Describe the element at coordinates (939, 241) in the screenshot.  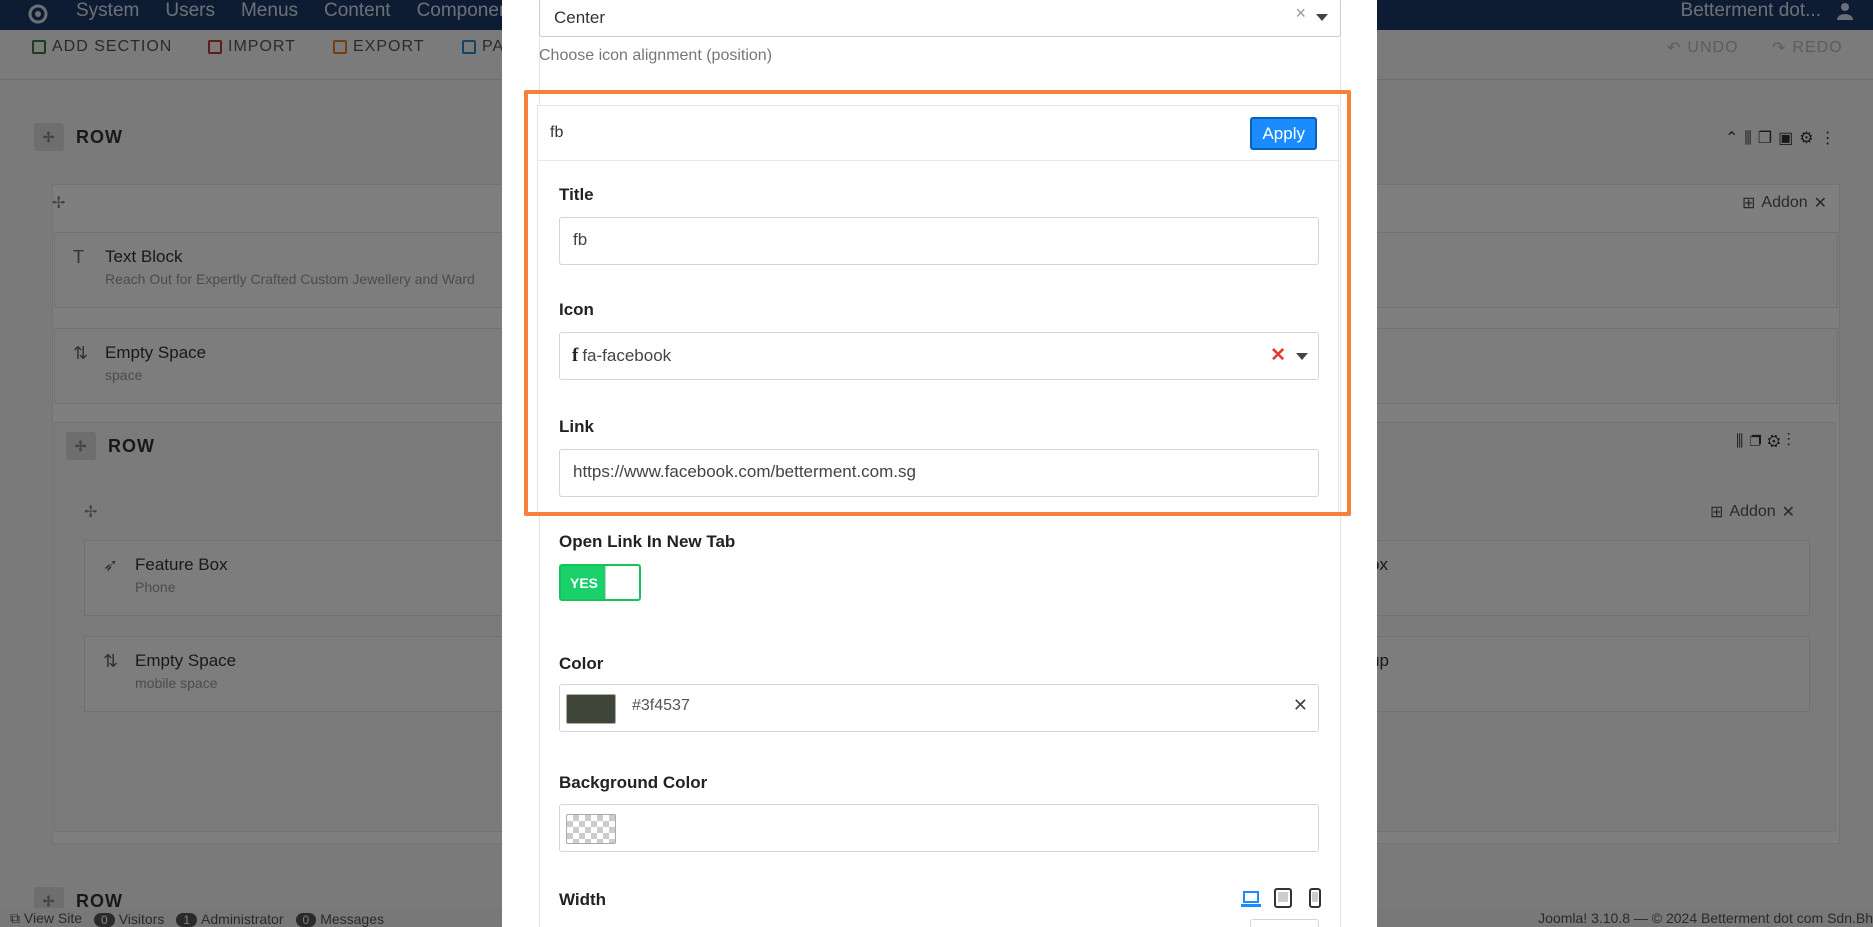
I see `title-input: fb` at that location.